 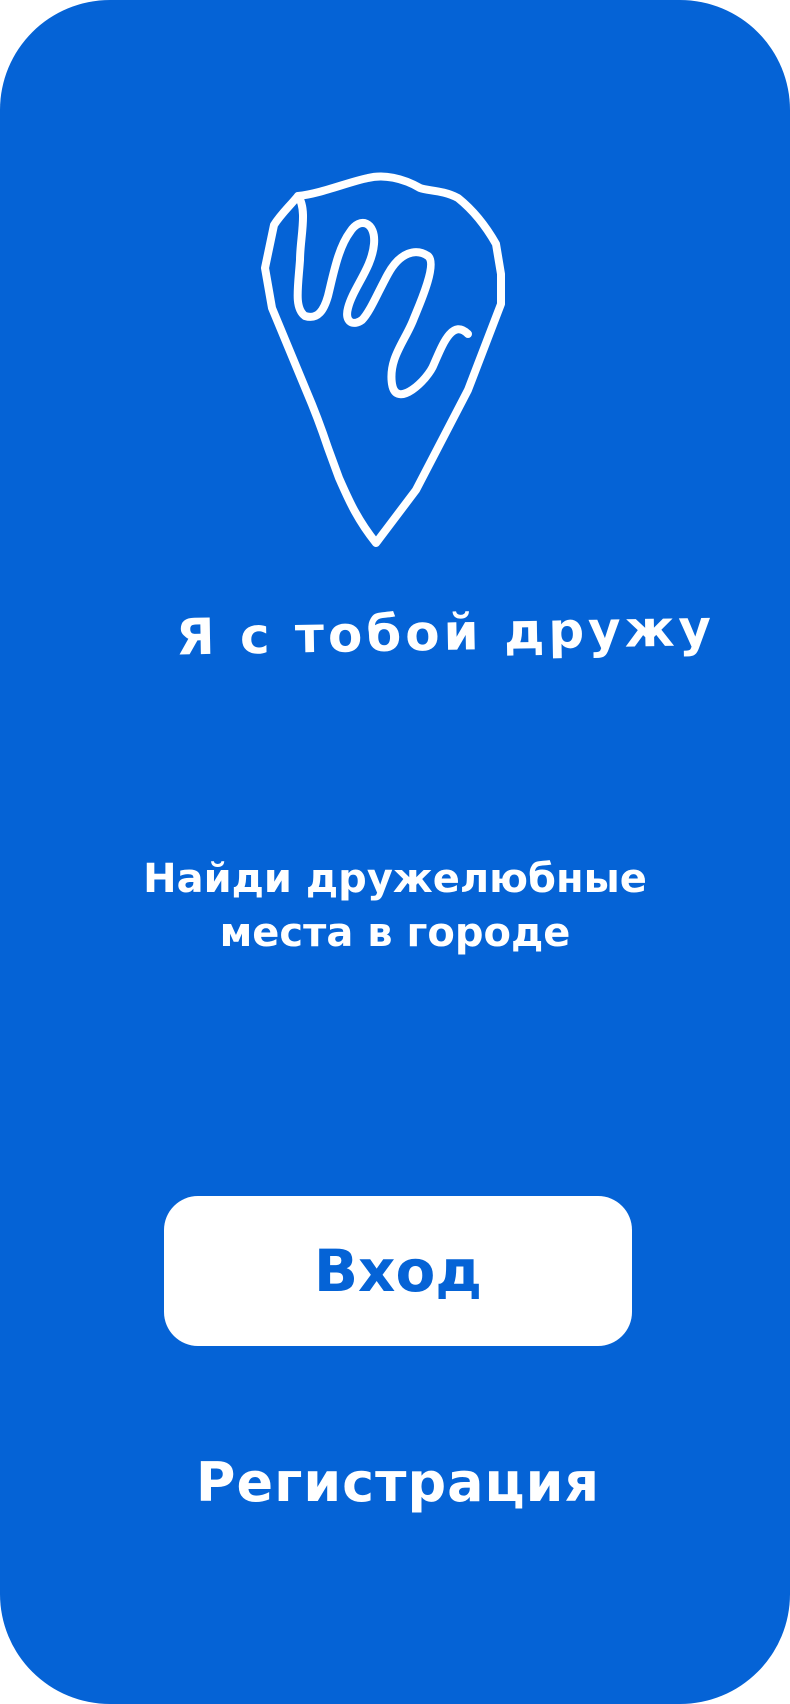 I want to click on login-button: Вход, so click(x=398, y=1271).